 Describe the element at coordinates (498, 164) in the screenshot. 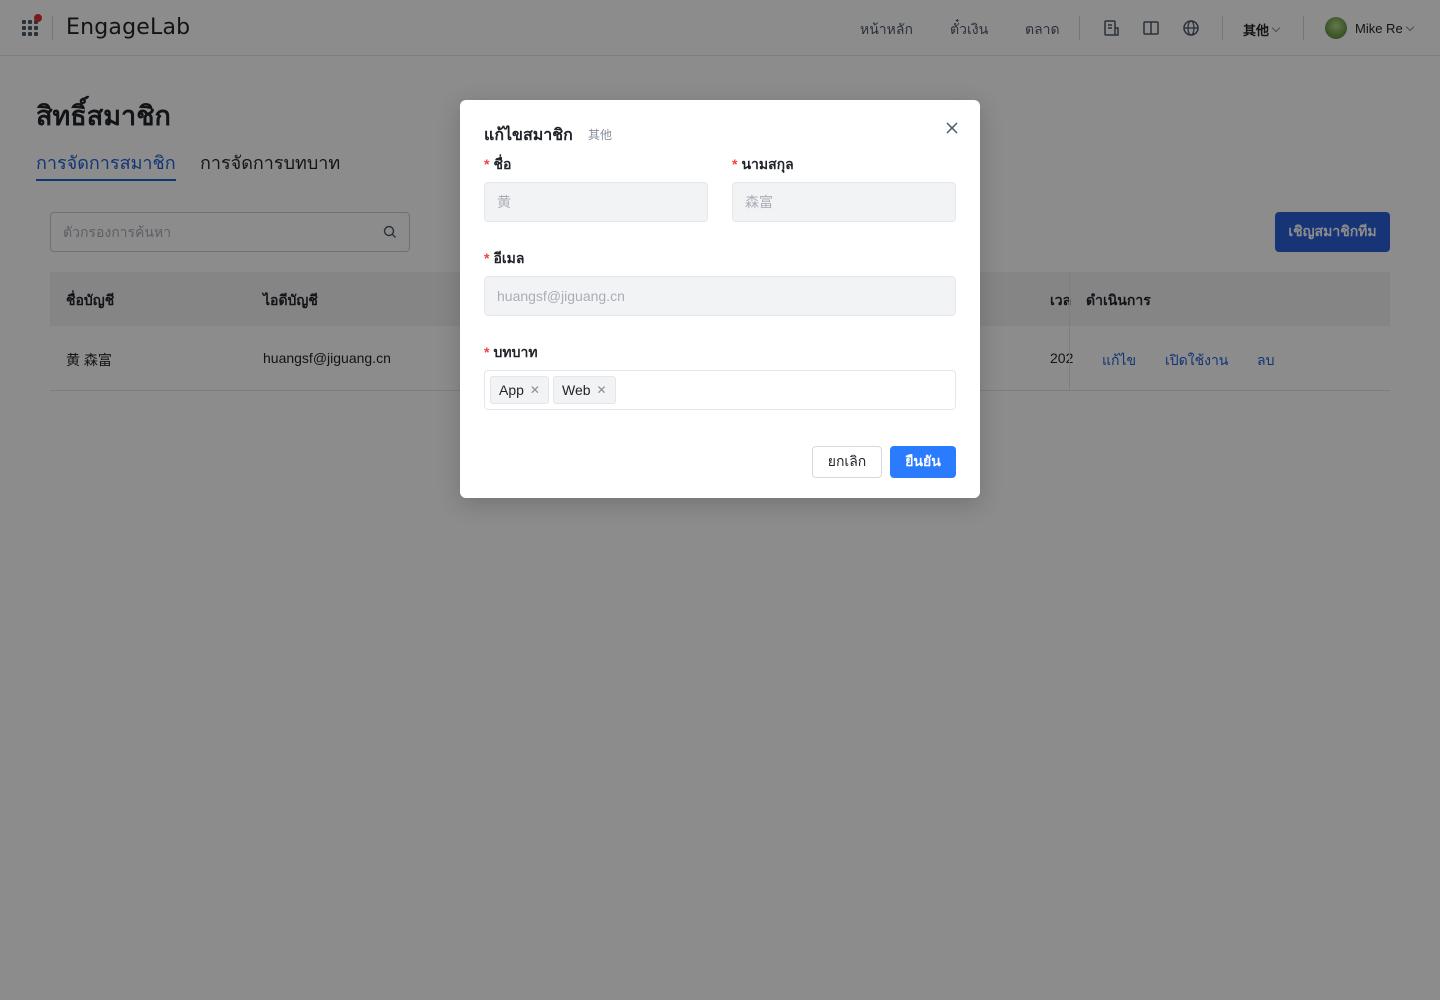

I see `first-name-label: * ชื่อ` at that location.